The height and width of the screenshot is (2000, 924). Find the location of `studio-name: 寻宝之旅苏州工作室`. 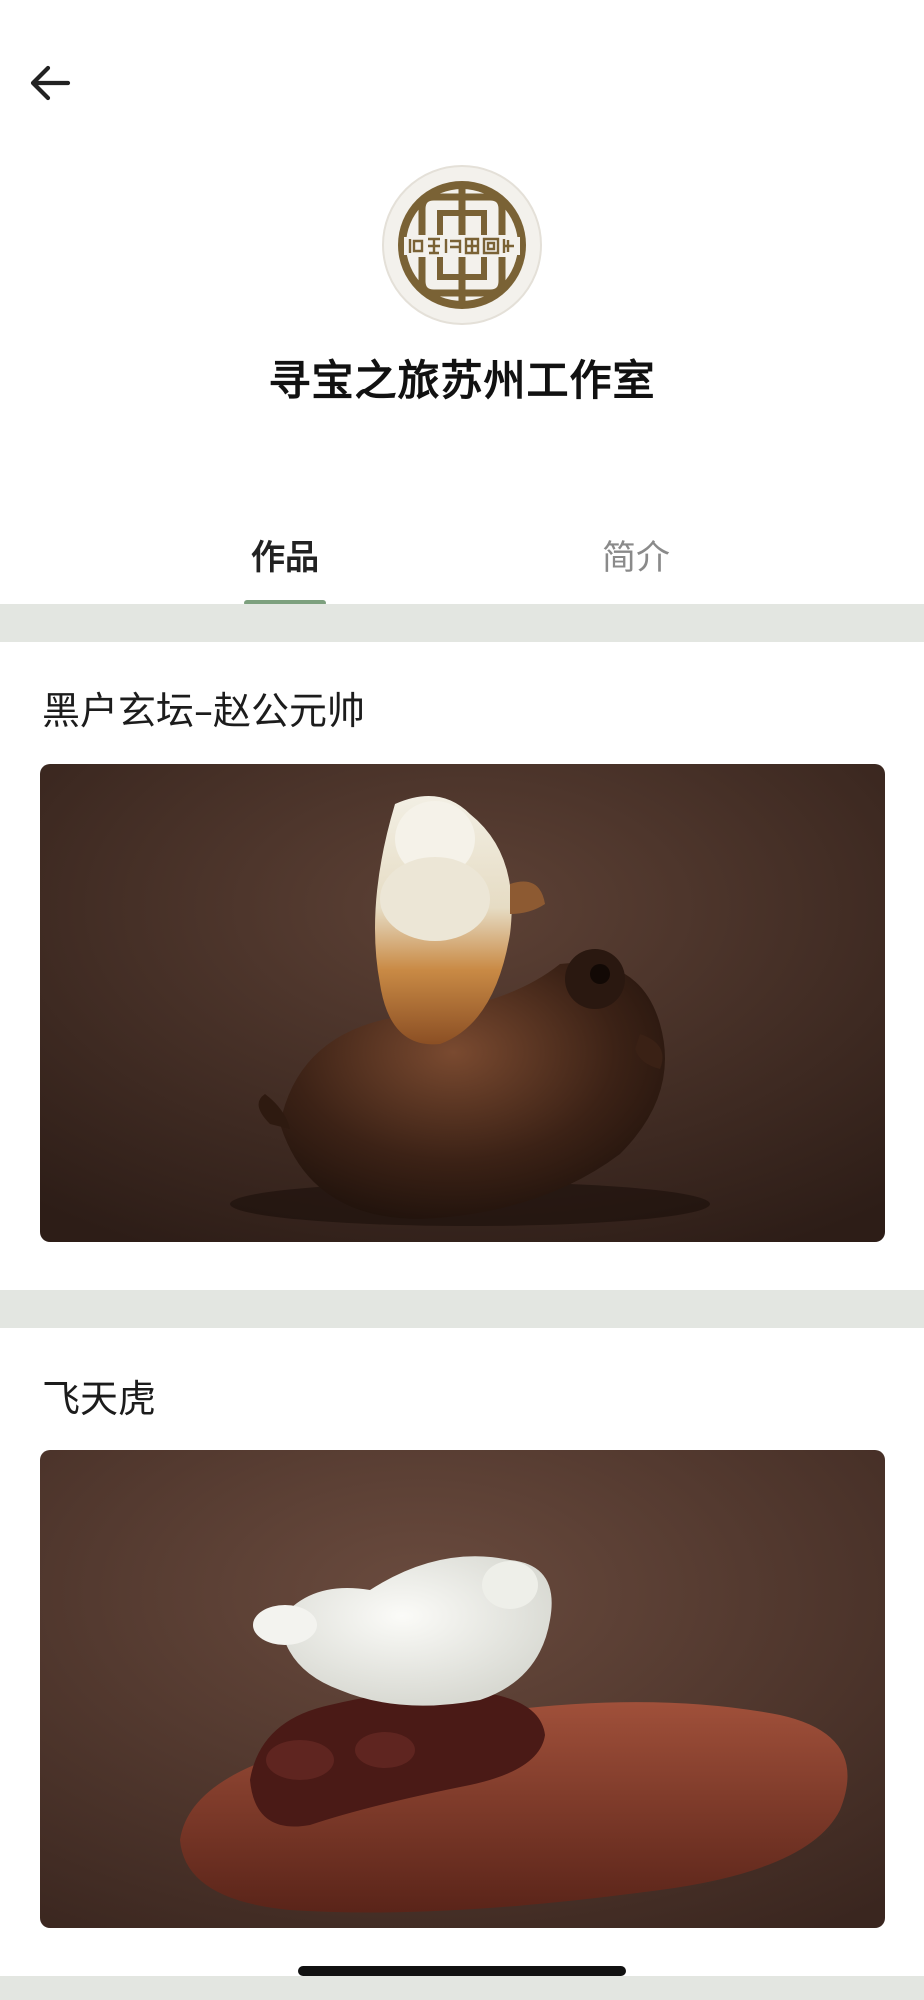

studio-name: 寻宝之旅苏州工作室 is located at coordinates (462, 380).